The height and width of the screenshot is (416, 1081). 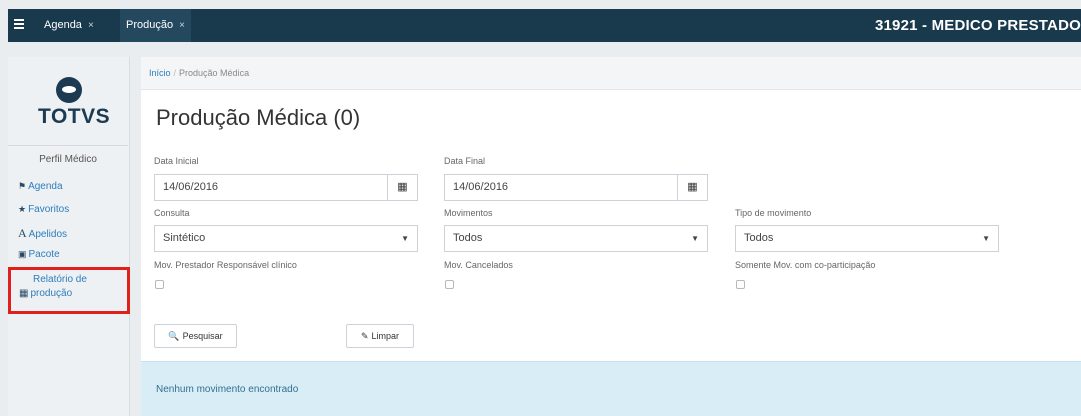 What do you see at coordinates (214, 73) in the screenshot?
I see `breadcrumb-current: Produção Médica` at bounding box center [214, 73].